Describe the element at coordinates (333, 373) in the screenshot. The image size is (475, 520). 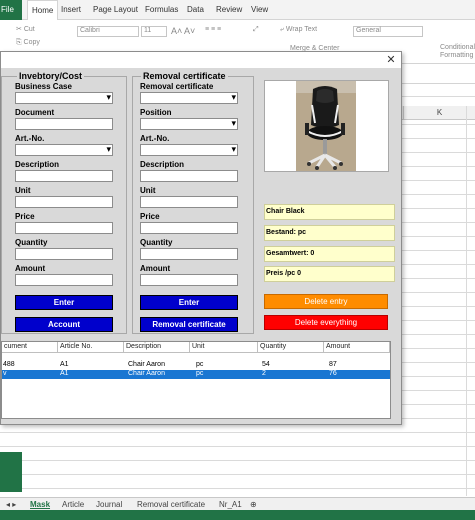
I see `list-cell-amount: 76` at that location.